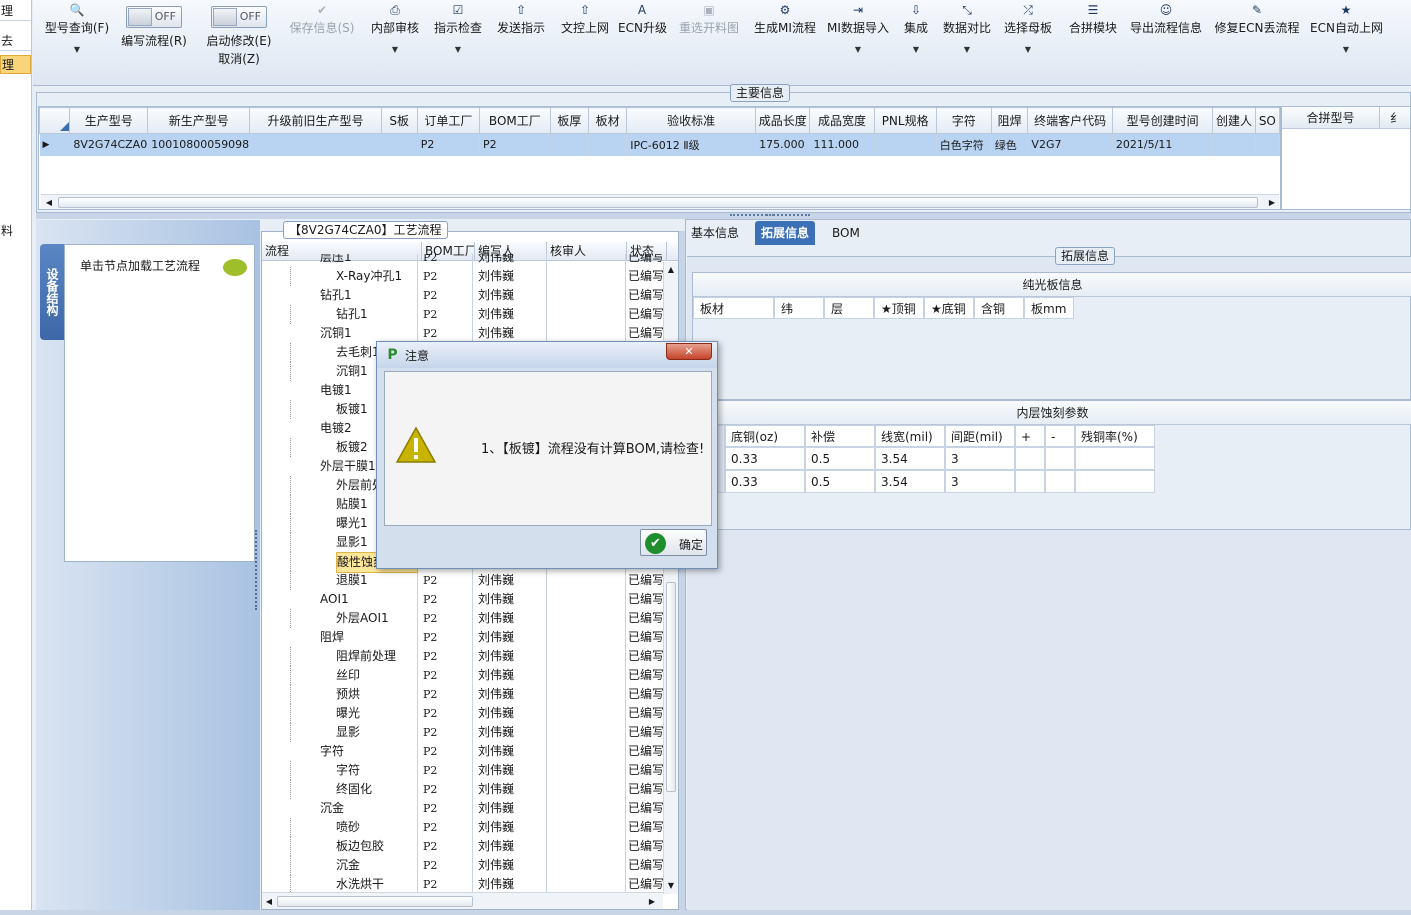 This screenshot has width=1411, height=915. Describe the element at coordinates (15, 41) in the screenshot. I see `left-nav-item: 去` at that location.